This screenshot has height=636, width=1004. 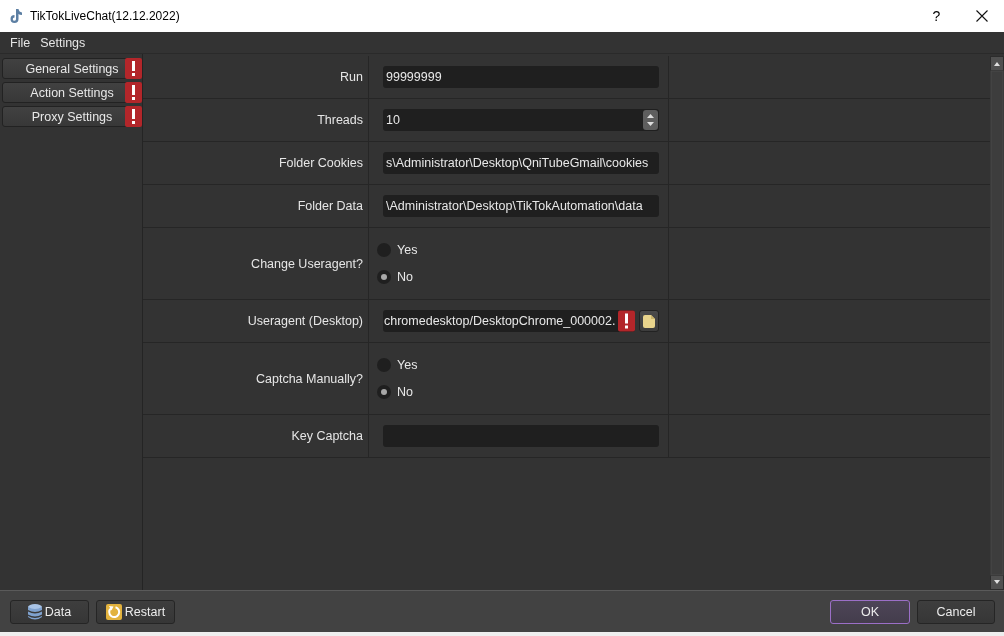 I want to click on text-field: chromedesktop/DesktopChrome_000002., so click(x=509, y=321).